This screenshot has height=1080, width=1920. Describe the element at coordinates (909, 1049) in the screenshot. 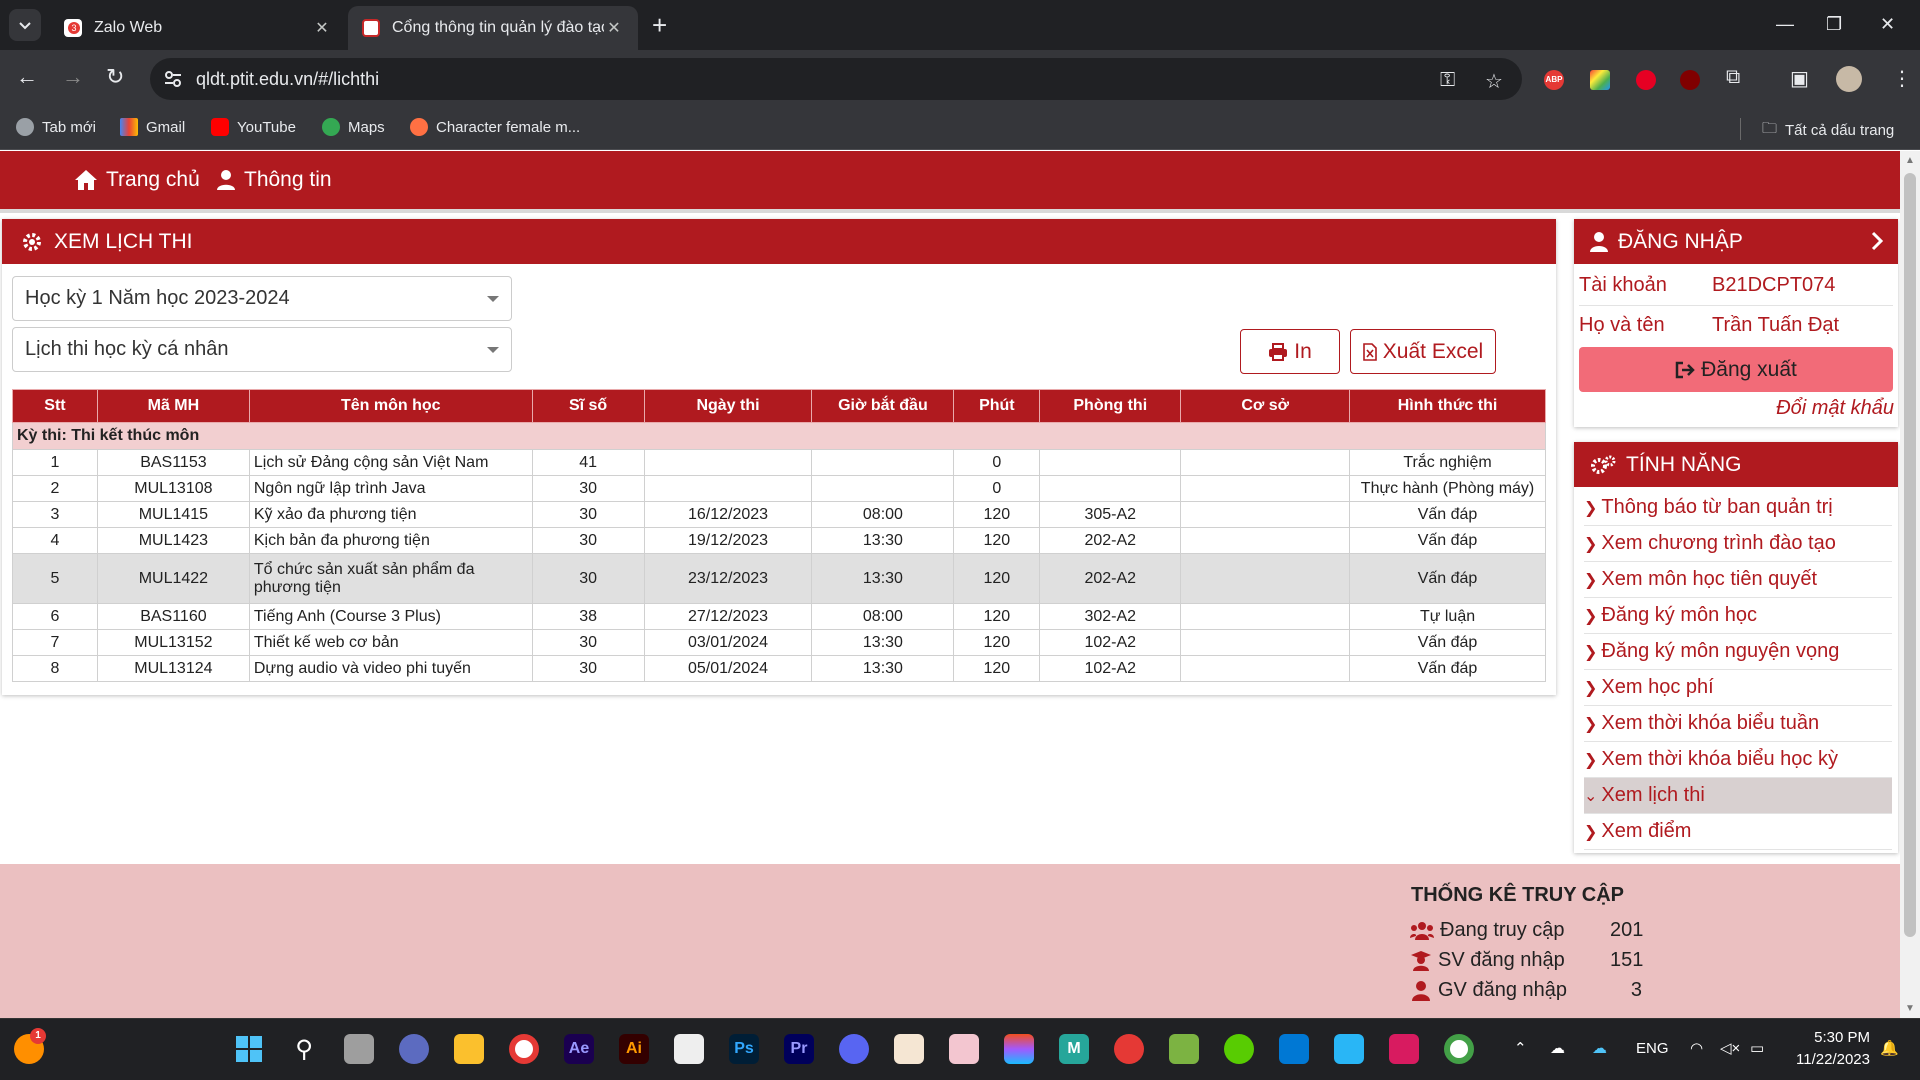

I see `anime-app-icon` at that location.